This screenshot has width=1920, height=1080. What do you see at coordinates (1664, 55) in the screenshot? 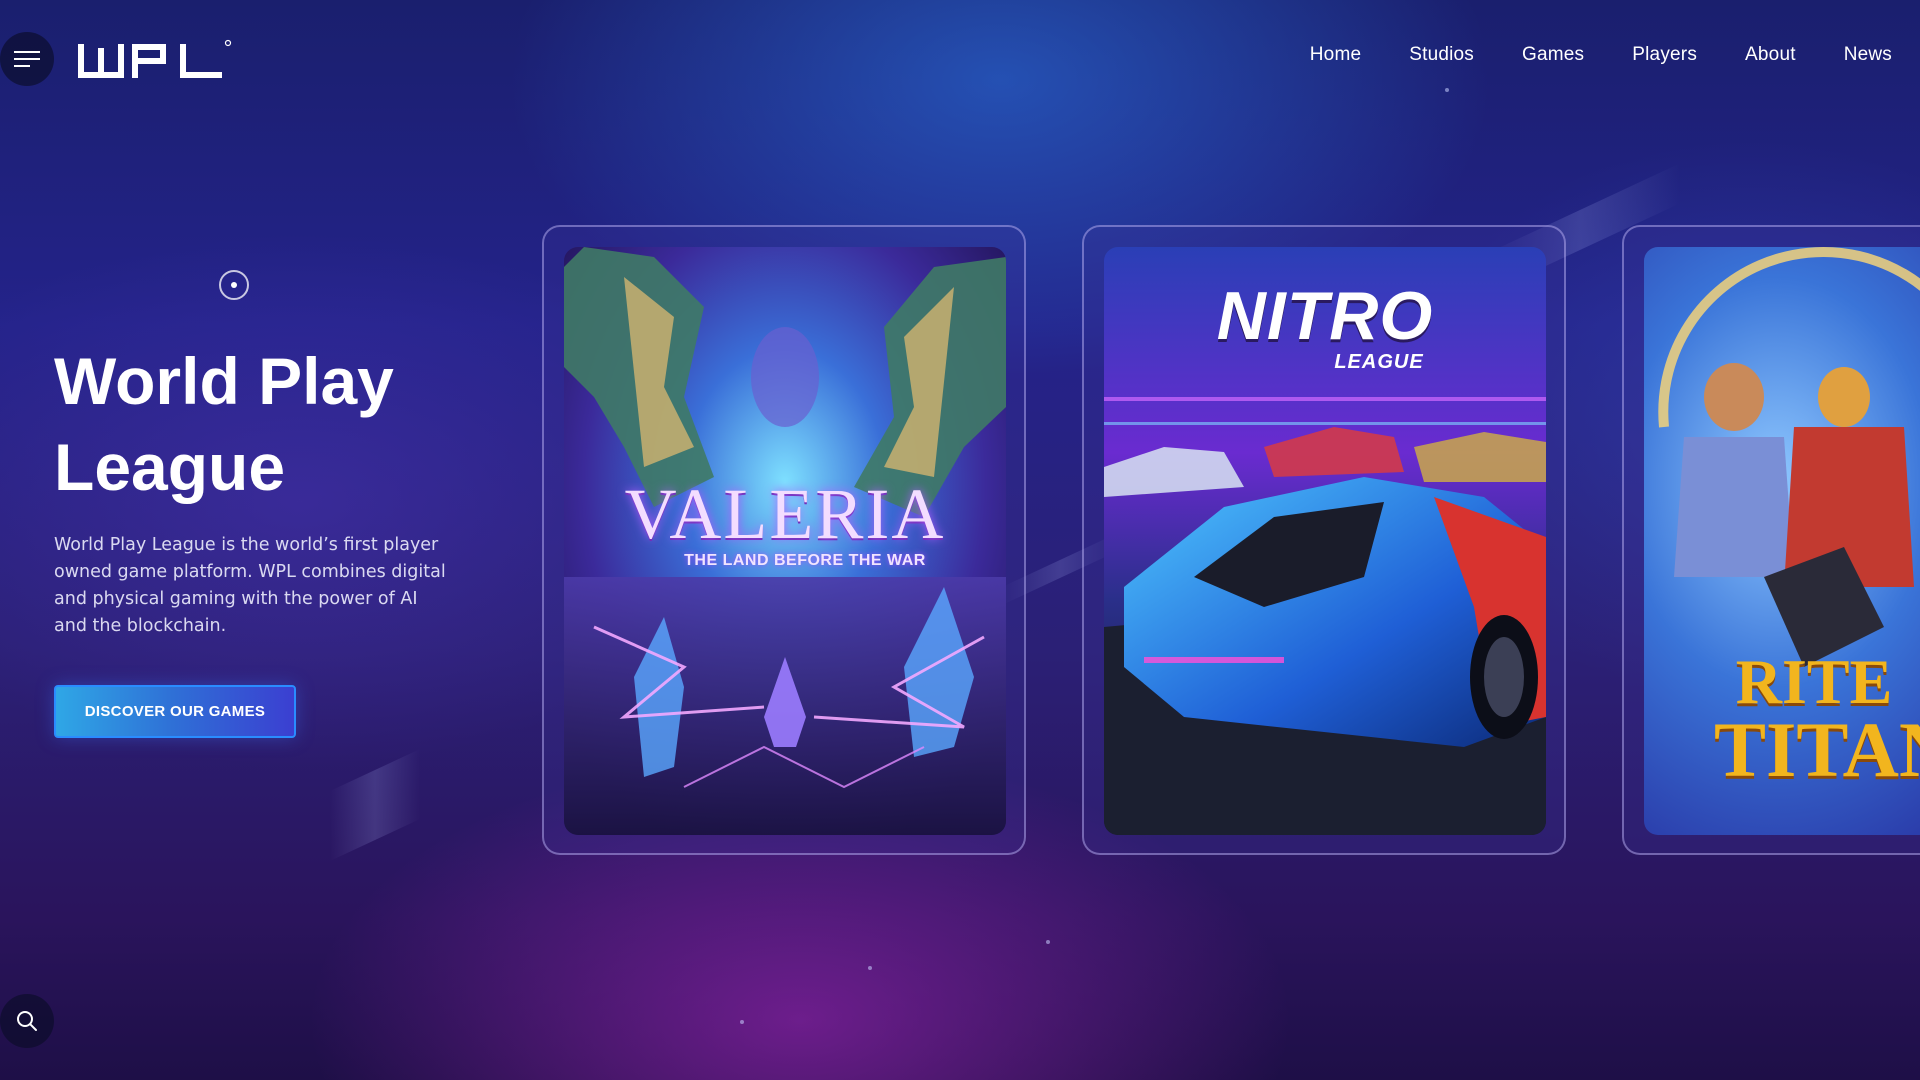
I see `nav-players: Players` at bounding box center [1664, 55].